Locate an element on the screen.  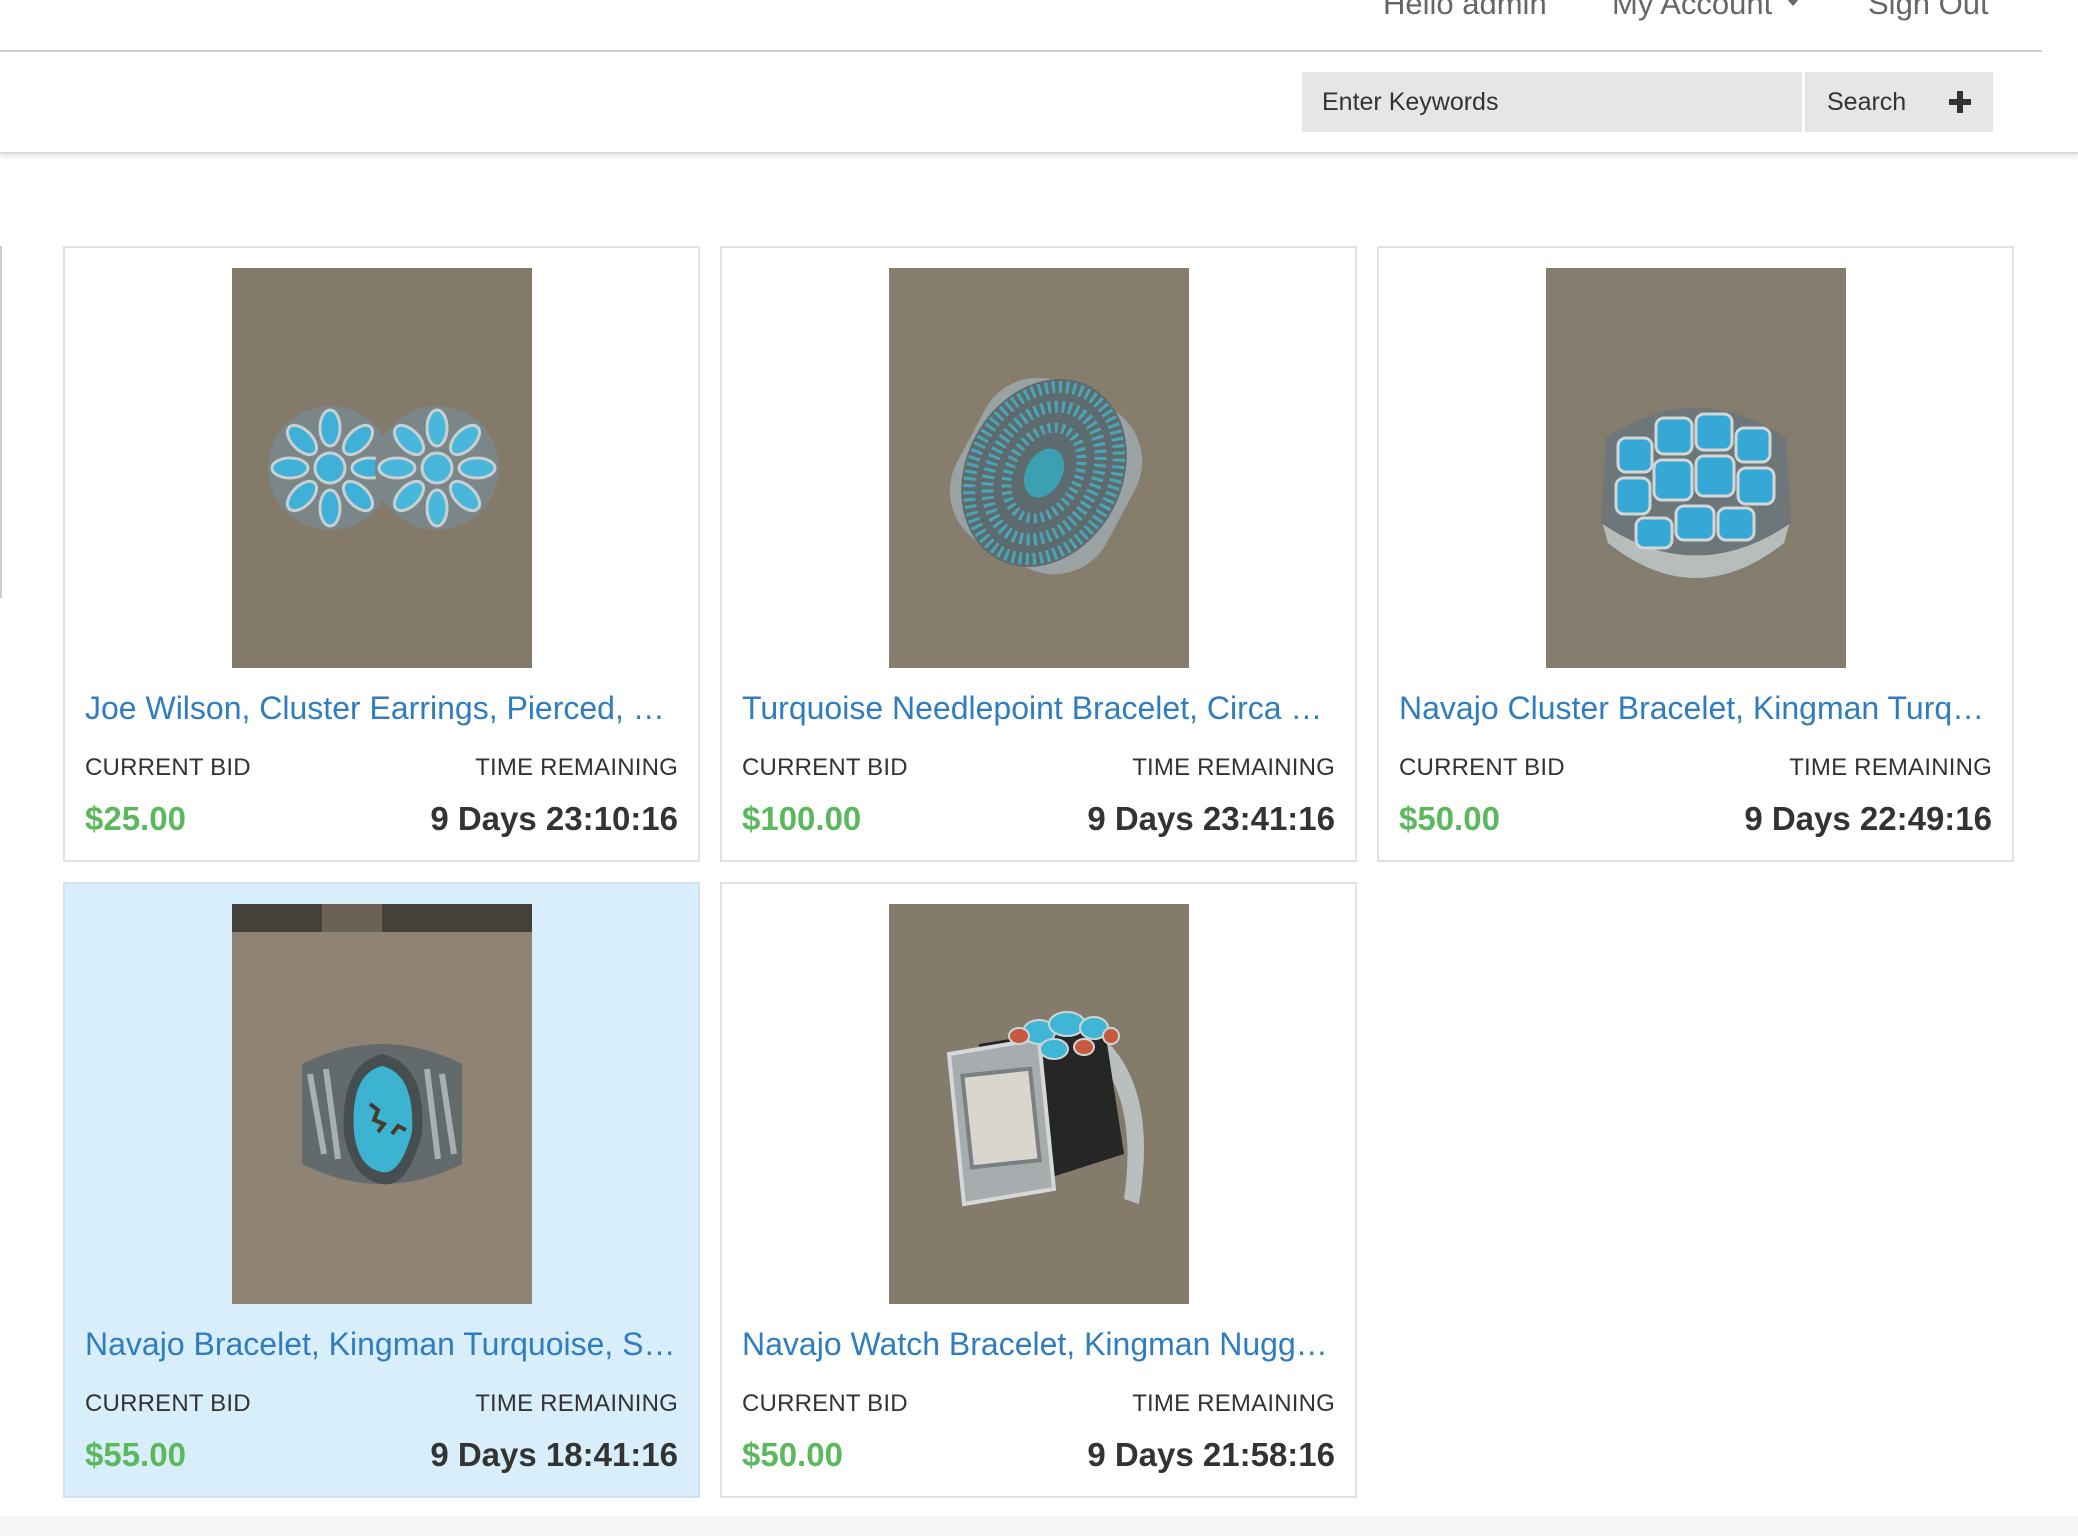
cluster-earrings-photo is located at coordinates (382, 468).